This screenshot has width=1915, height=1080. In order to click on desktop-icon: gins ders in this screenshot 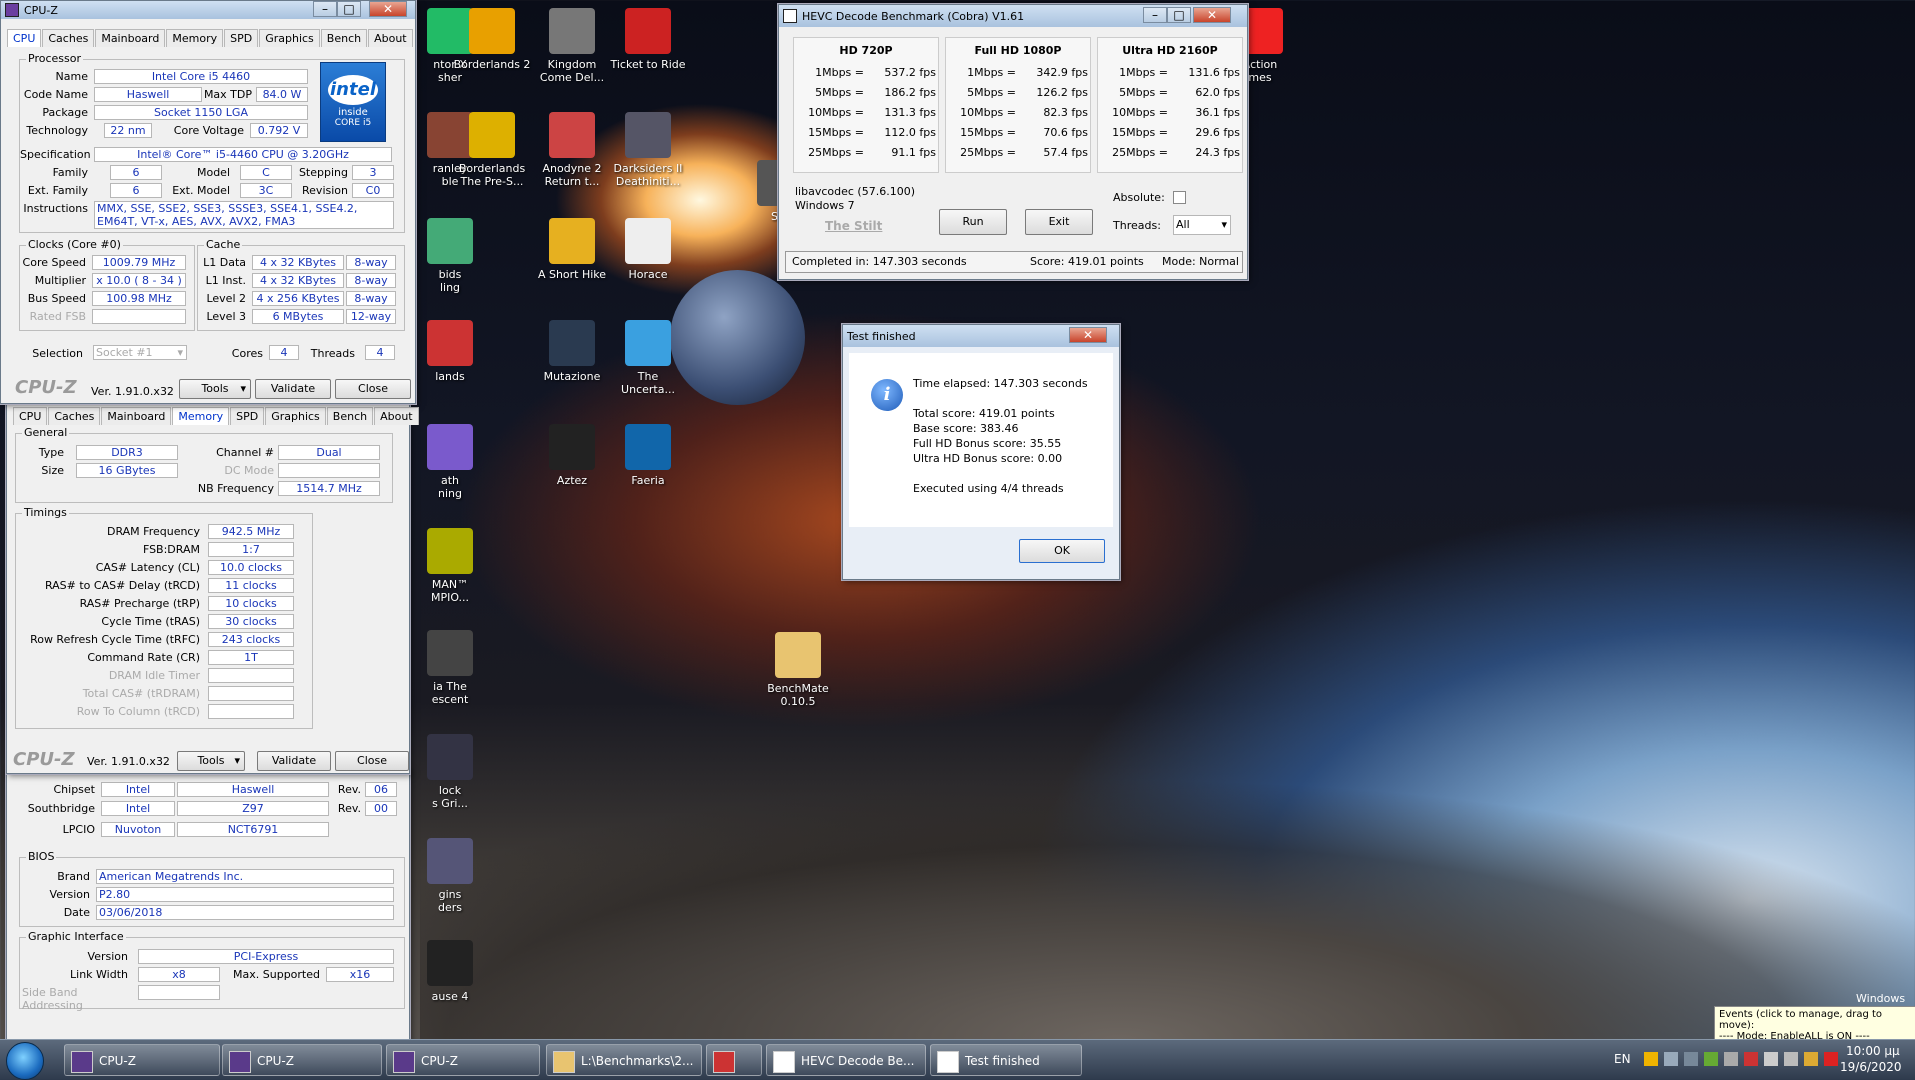, I will do `click(450, 876)`.